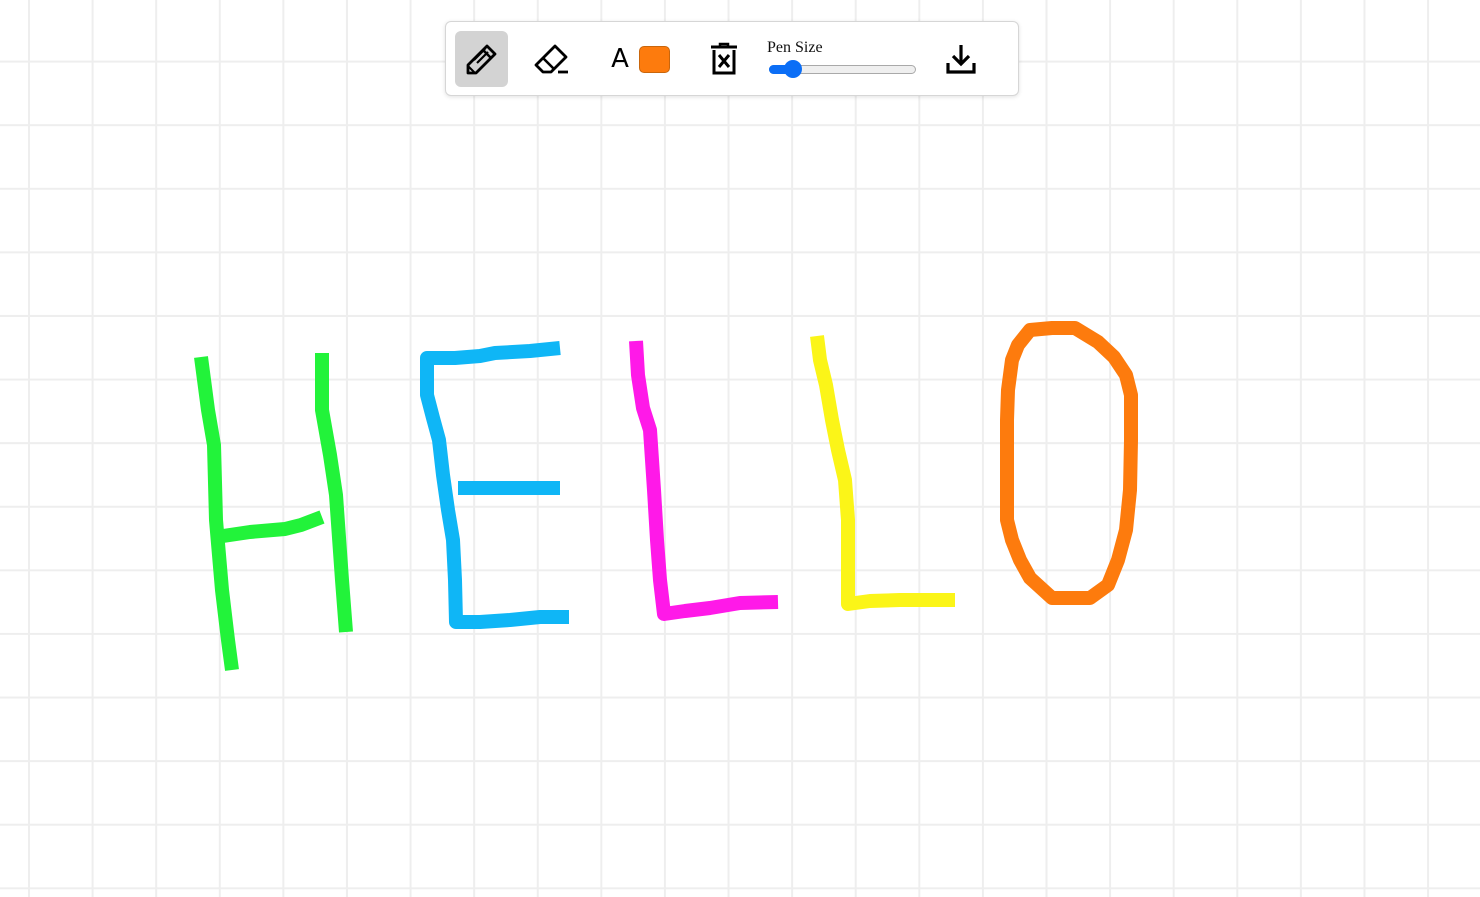 This screenshot has width=1480, height=897. I want to click on stroke-letter-o, so click(1069, 463).